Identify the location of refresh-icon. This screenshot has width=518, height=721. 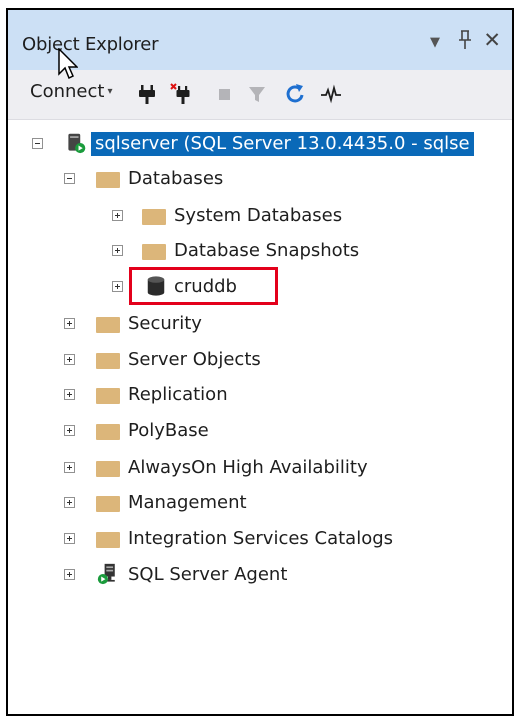
(295, 94).